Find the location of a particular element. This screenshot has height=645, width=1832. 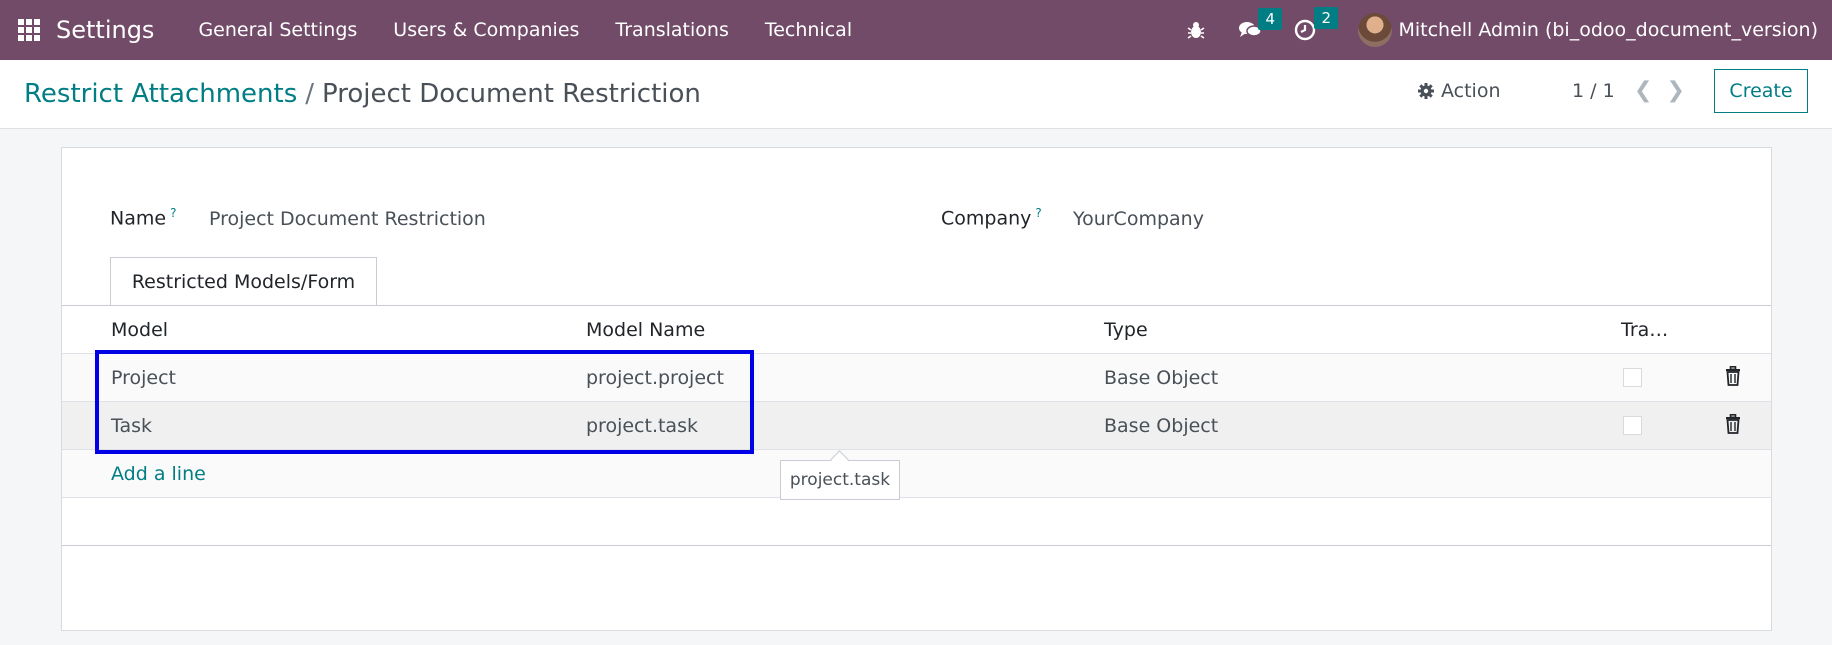

add-line-row: Add a line is located at coordinates (916, 474).